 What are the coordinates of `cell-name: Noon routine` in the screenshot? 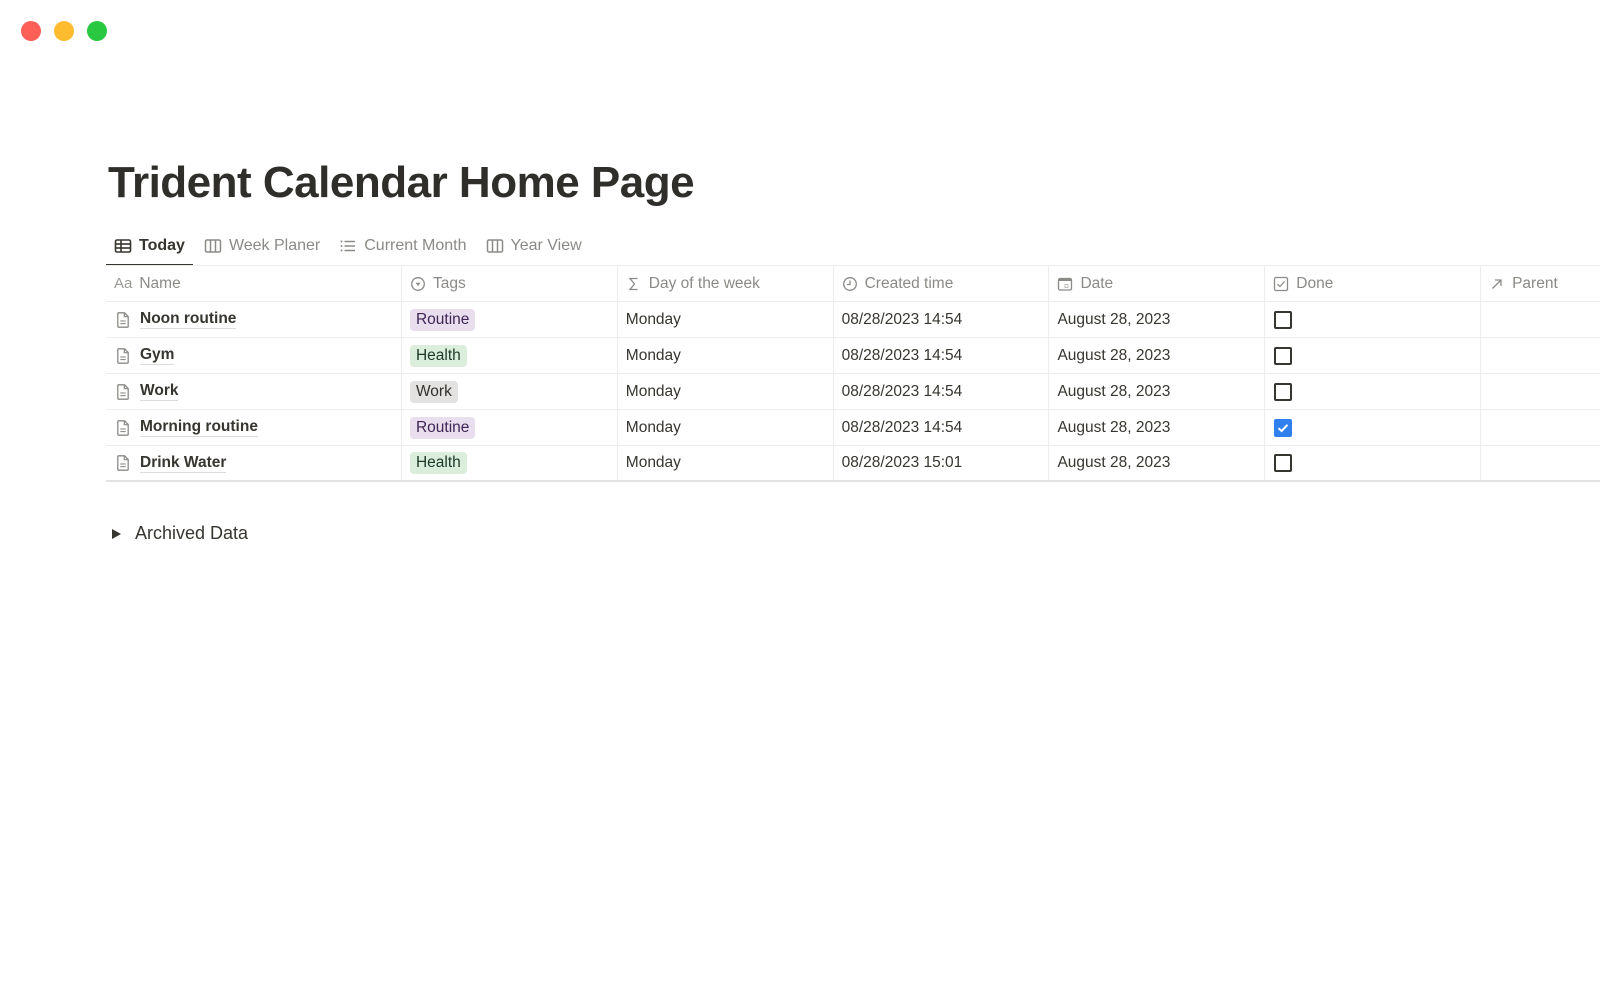 It's located at (254, 319).